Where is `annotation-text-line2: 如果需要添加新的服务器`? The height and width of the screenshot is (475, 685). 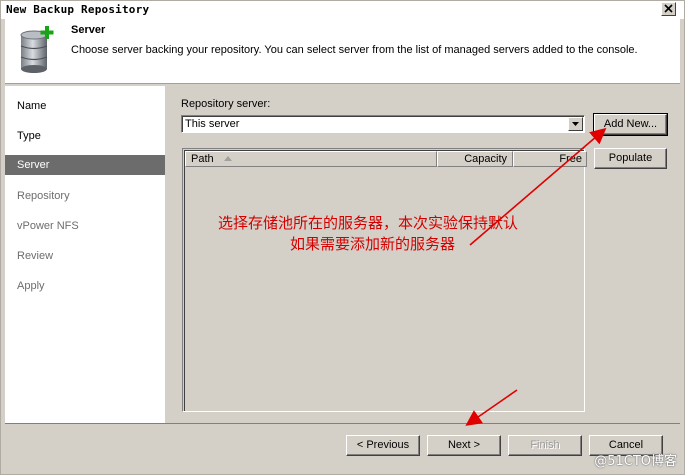
annotation-text-line2: 如果需要添加新的服务器 is located at coordinates (373, 244).